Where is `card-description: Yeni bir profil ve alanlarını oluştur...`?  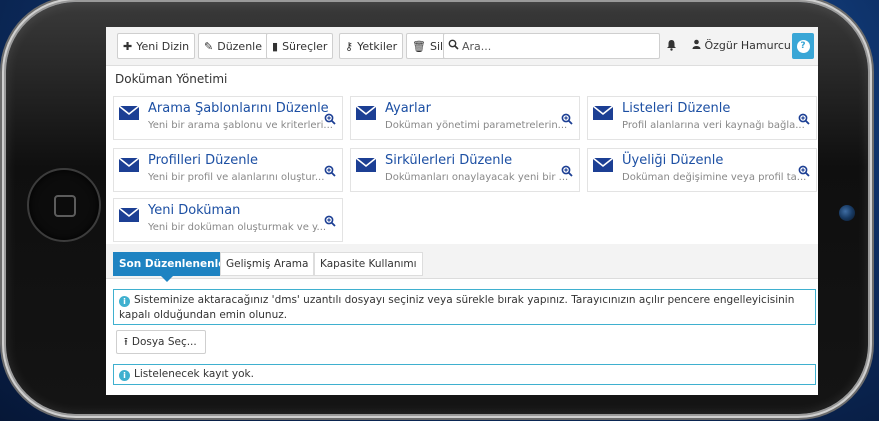 card-description: Yeni bir profil ve alanlarını oluştur... is located at coordinates (236, 177).